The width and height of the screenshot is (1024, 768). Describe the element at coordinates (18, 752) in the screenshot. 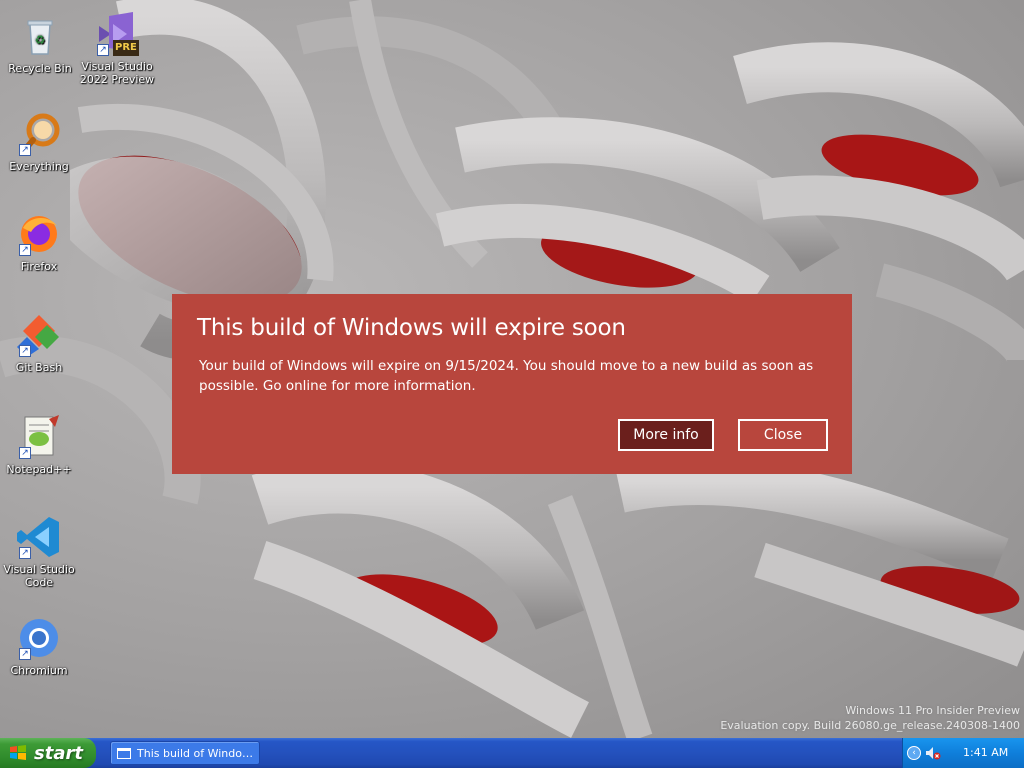

I see `windows-logo-icon` at that location.